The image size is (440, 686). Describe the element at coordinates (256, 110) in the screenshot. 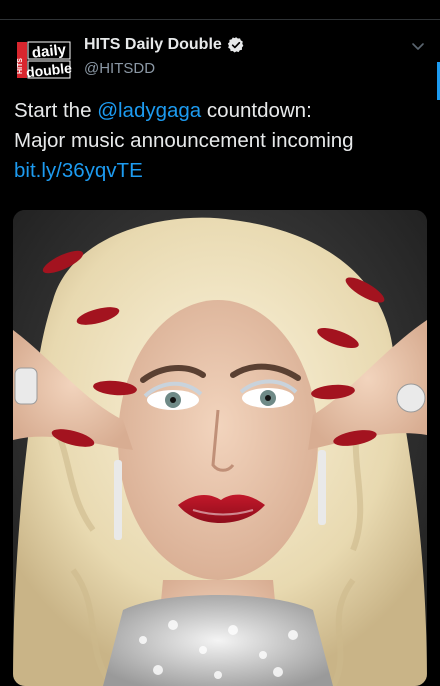

I see `tweet-text-suffix: countdown:` at that location.